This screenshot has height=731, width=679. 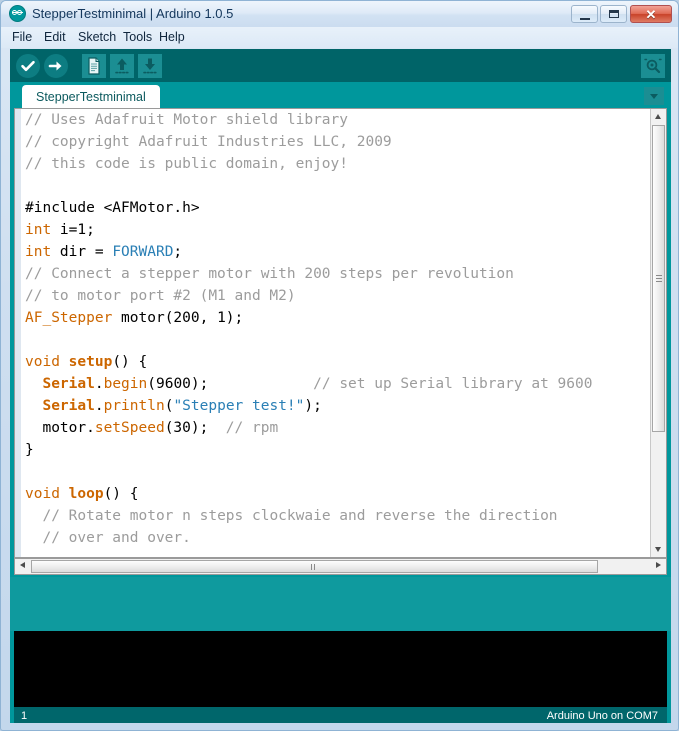 What do you see at coordinates (38, 230) in the screenshot?
I see `code-token: int` at bounding box center [38, 230].